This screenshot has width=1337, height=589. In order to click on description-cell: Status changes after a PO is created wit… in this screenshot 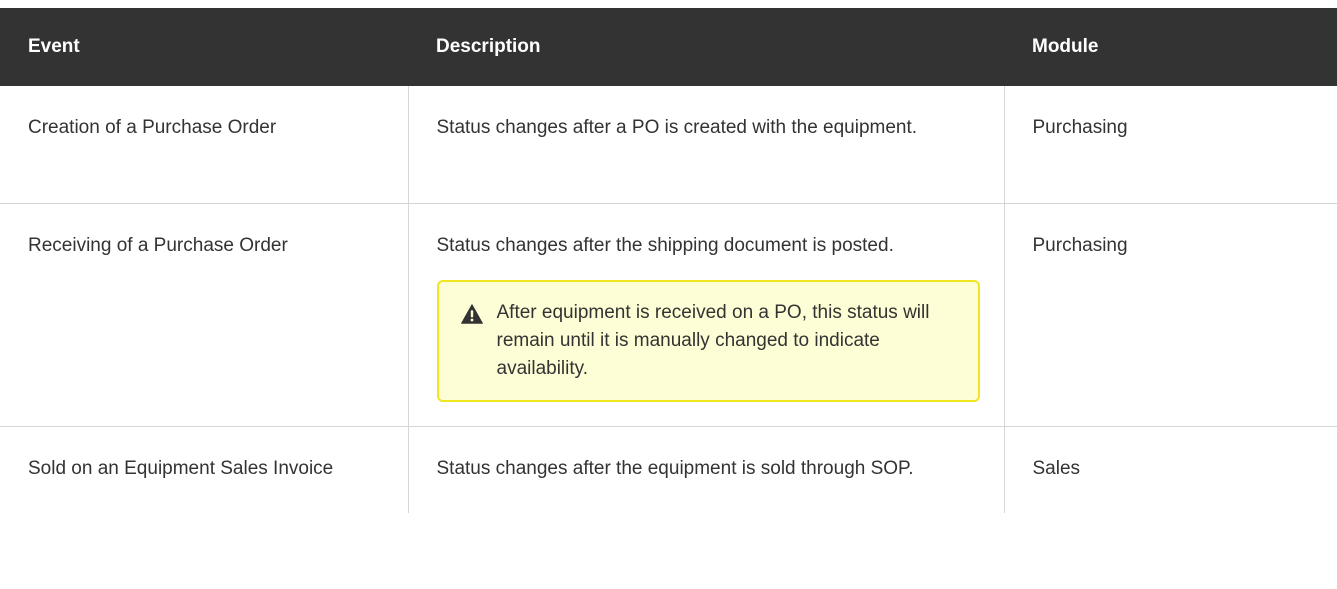, I will do `click(706, 145)`.